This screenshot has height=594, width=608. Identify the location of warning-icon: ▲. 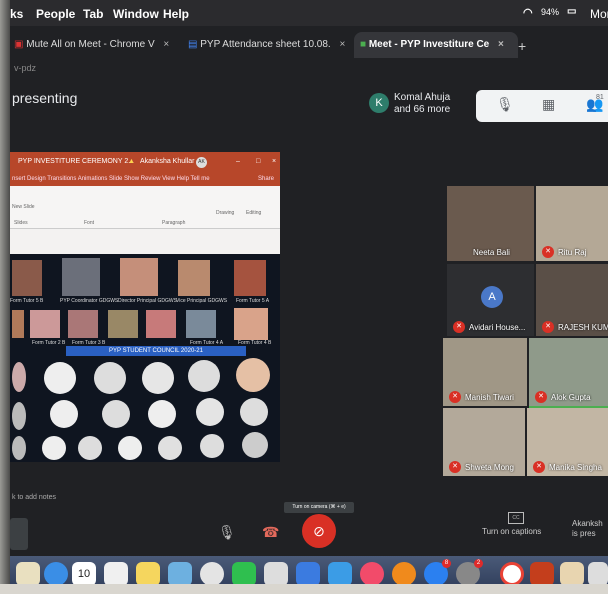
(131, 161).